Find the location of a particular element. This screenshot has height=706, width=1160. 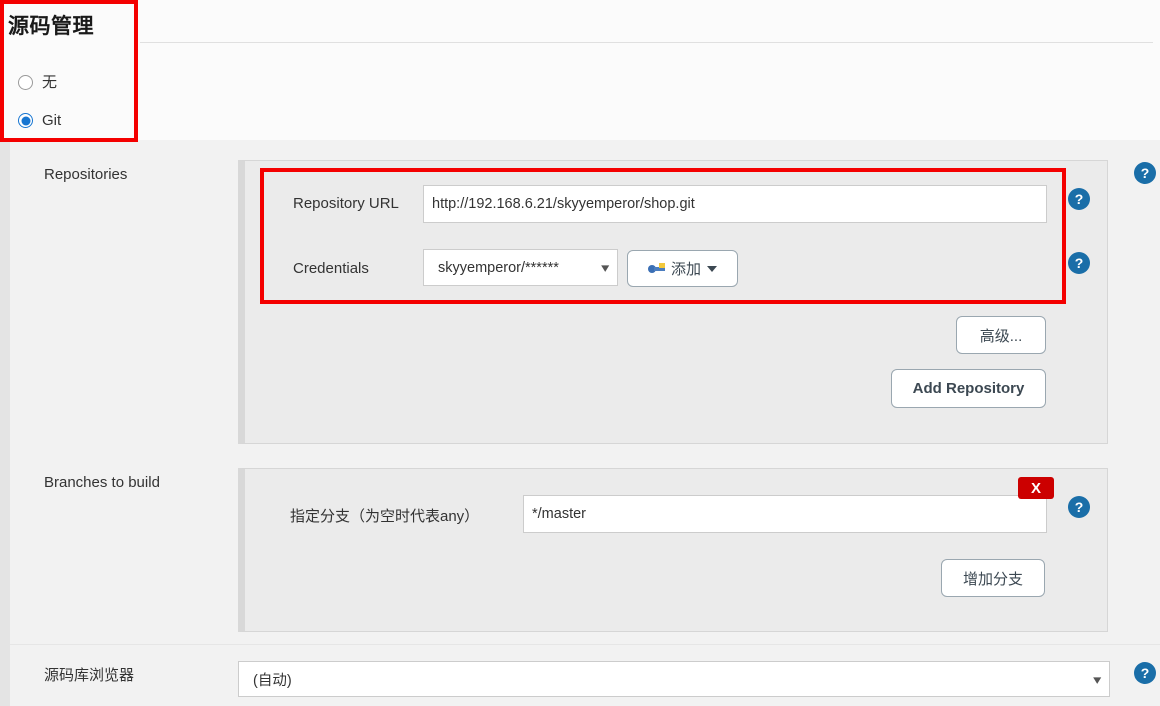

add-repository-button-label: Add Repository is located at coordinates (968, 388).